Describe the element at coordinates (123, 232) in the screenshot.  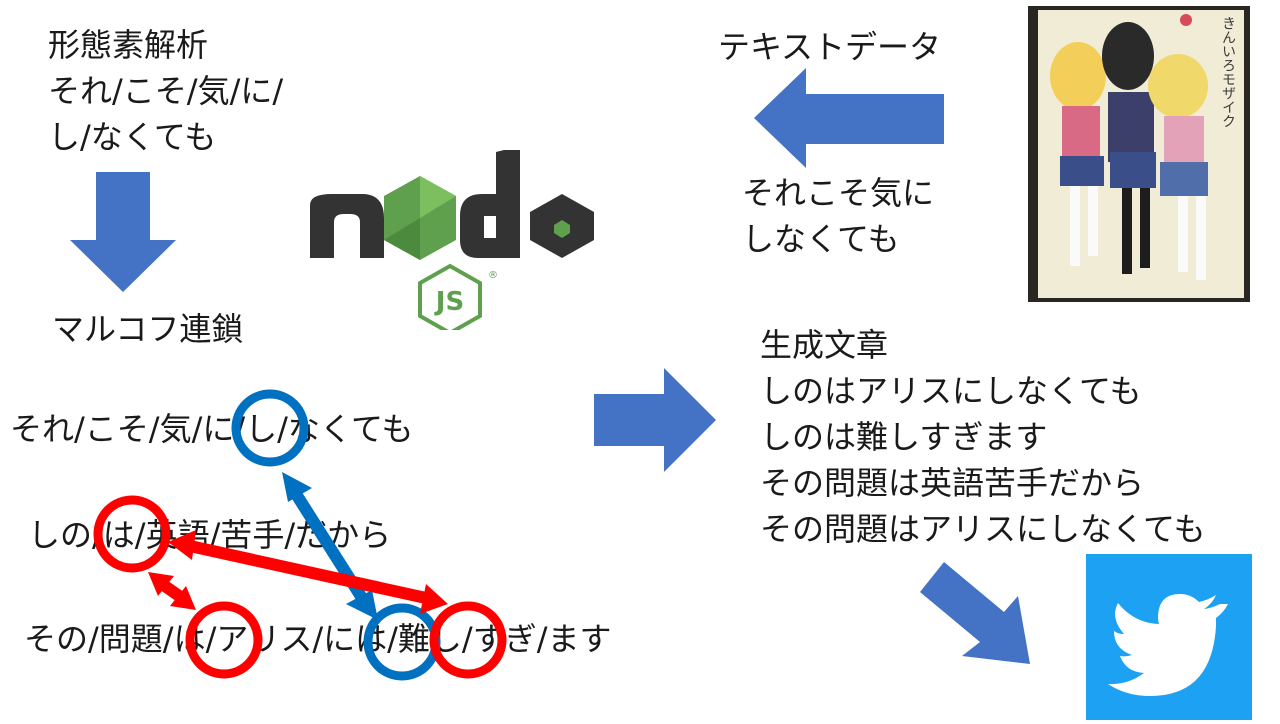
I see `down-arrow` at that location.